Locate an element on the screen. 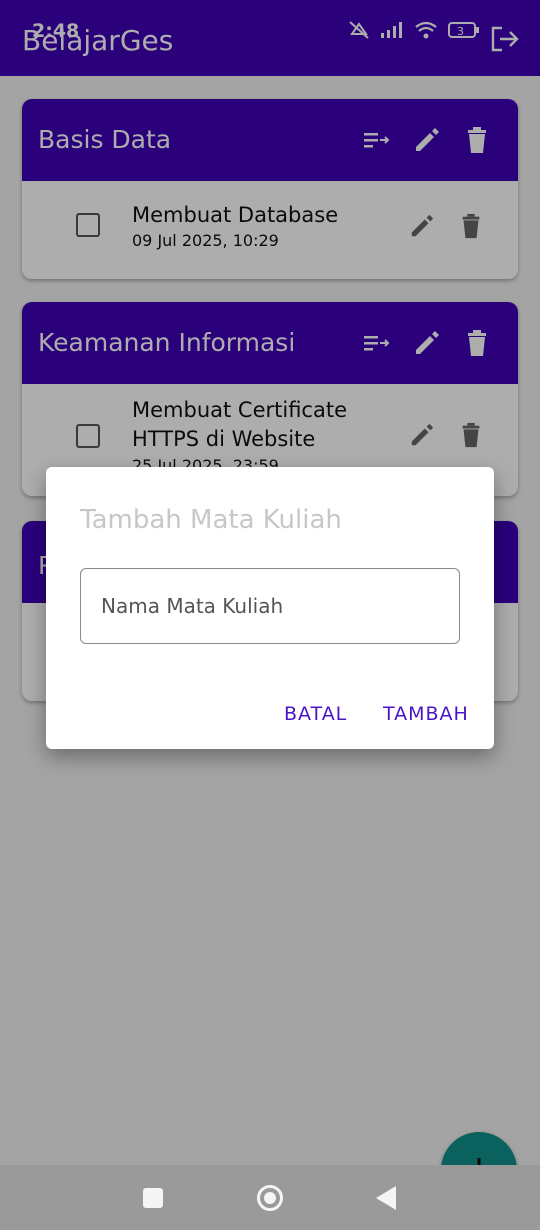  home-button is located at coordinates (270, 1198).